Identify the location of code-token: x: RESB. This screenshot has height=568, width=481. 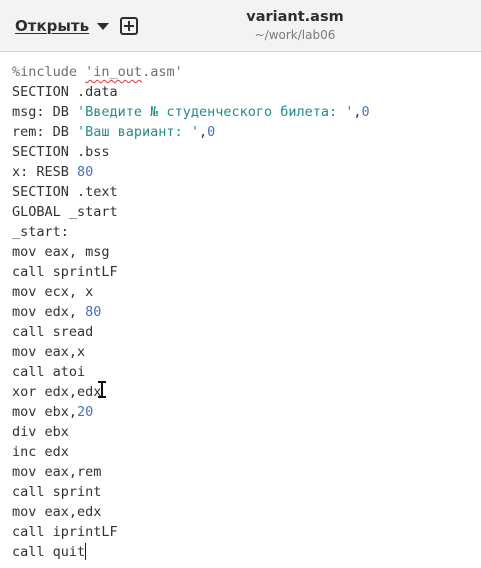
(45, 172).